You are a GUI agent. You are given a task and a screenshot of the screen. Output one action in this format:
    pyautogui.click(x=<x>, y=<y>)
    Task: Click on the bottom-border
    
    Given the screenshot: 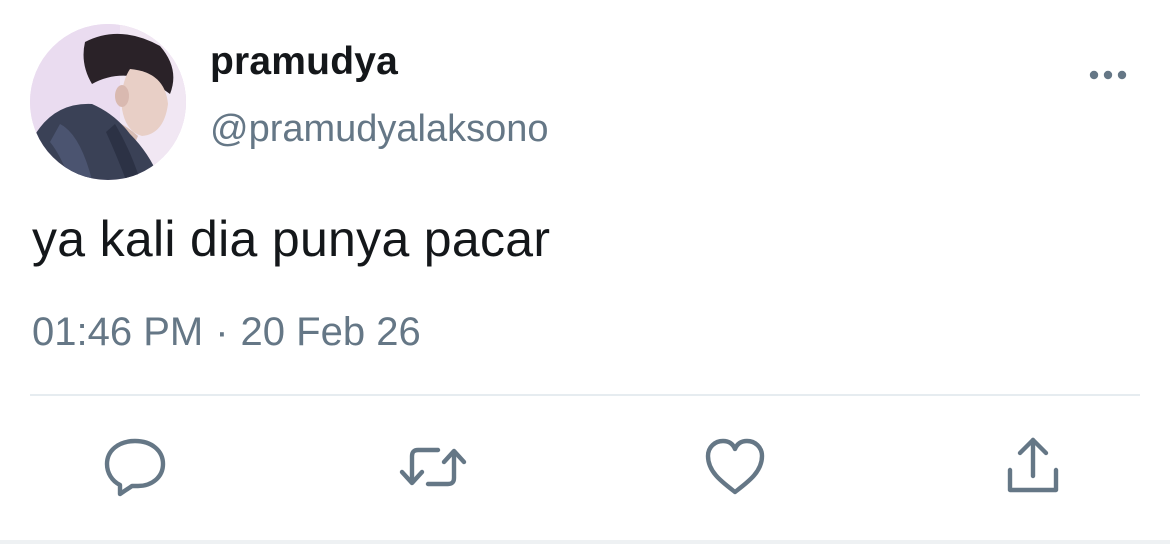 What is the action you would take?
    pyautogui.click(x=585, y=542)
    